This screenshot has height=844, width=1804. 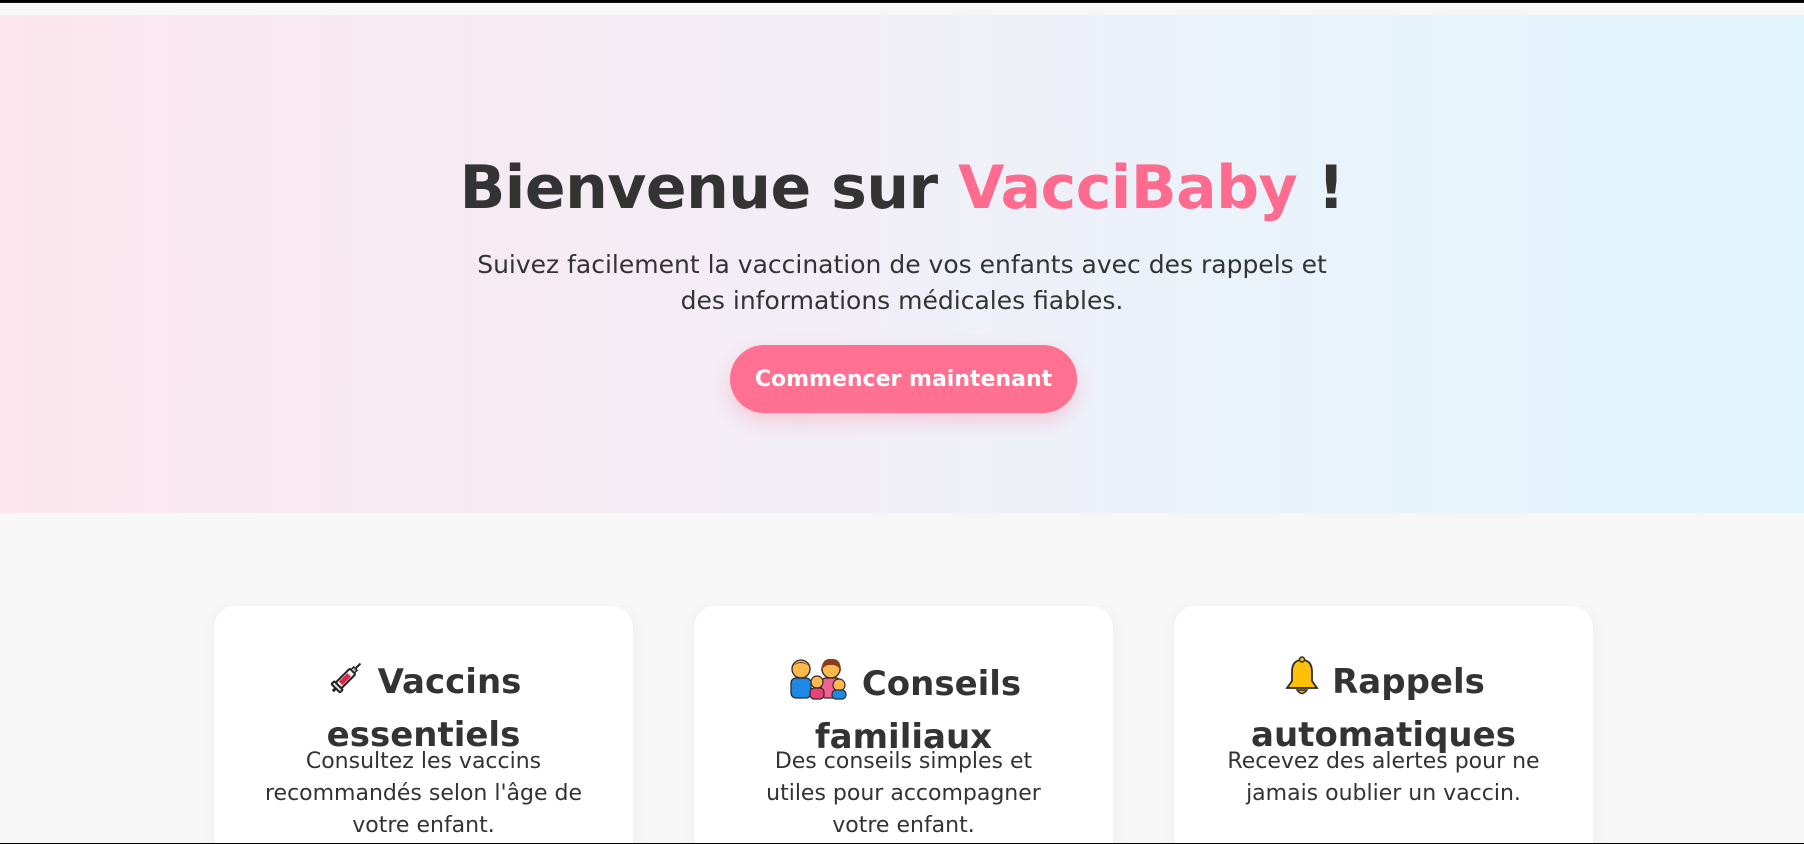 What do you see at coordinates (423, 707) in the screenshot?
I see `feature-card-title: Vaccins essentiels` at bounding box center [423, 707].